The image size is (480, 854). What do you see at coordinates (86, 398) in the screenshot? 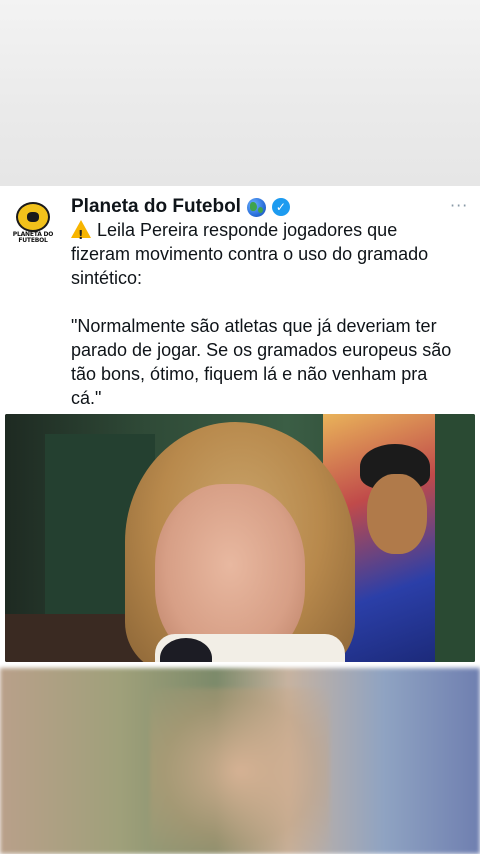
I see `quote-line: cá."` at bounding box center [86, 398].